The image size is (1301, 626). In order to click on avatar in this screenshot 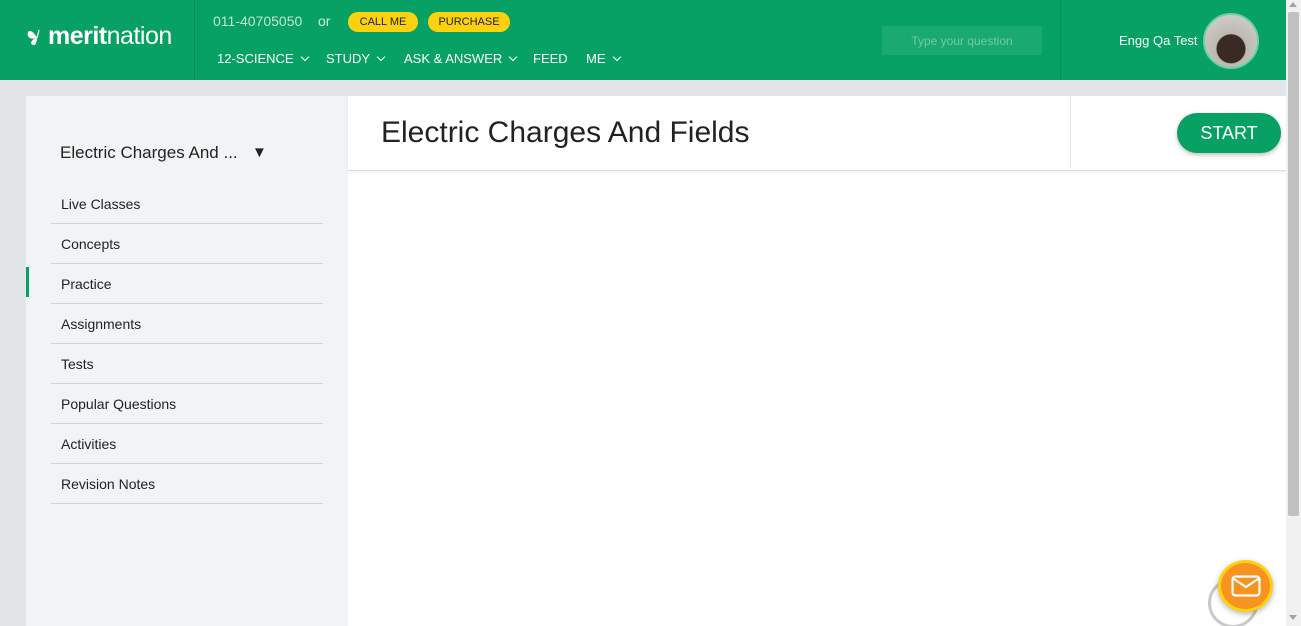, I will do `click(1231, 41)`.